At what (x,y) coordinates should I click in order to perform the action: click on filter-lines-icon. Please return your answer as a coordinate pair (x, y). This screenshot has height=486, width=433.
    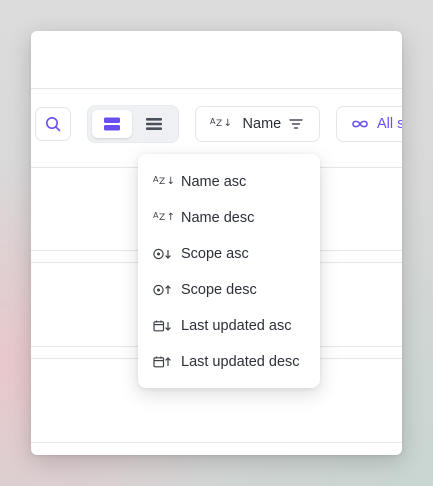
    Looking at the image, I should click on (296, 124).